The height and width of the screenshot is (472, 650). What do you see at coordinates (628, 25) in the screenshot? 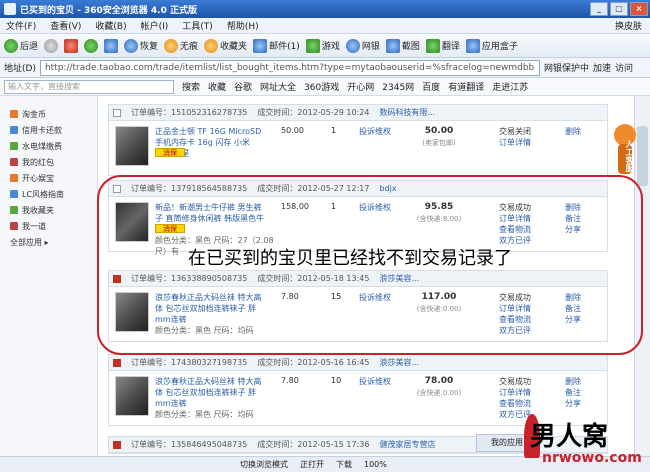
I see `skin-button: 换皮肤` at bounding box center [628, 25].